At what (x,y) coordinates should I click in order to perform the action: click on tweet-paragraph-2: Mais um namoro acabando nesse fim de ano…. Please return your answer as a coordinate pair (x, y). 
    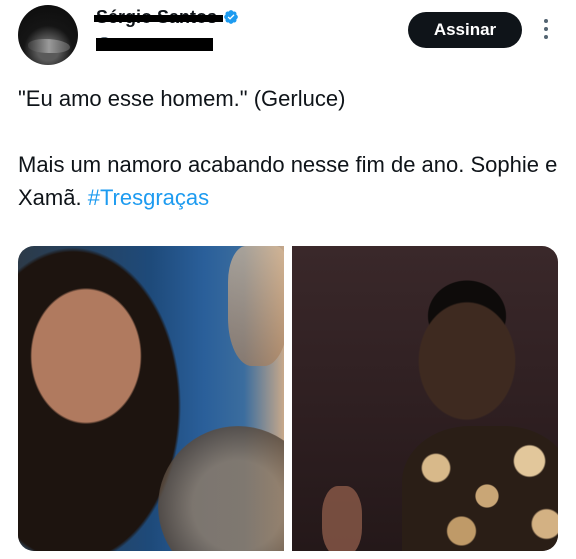
    Looking at the image, I should click on (288, 181).